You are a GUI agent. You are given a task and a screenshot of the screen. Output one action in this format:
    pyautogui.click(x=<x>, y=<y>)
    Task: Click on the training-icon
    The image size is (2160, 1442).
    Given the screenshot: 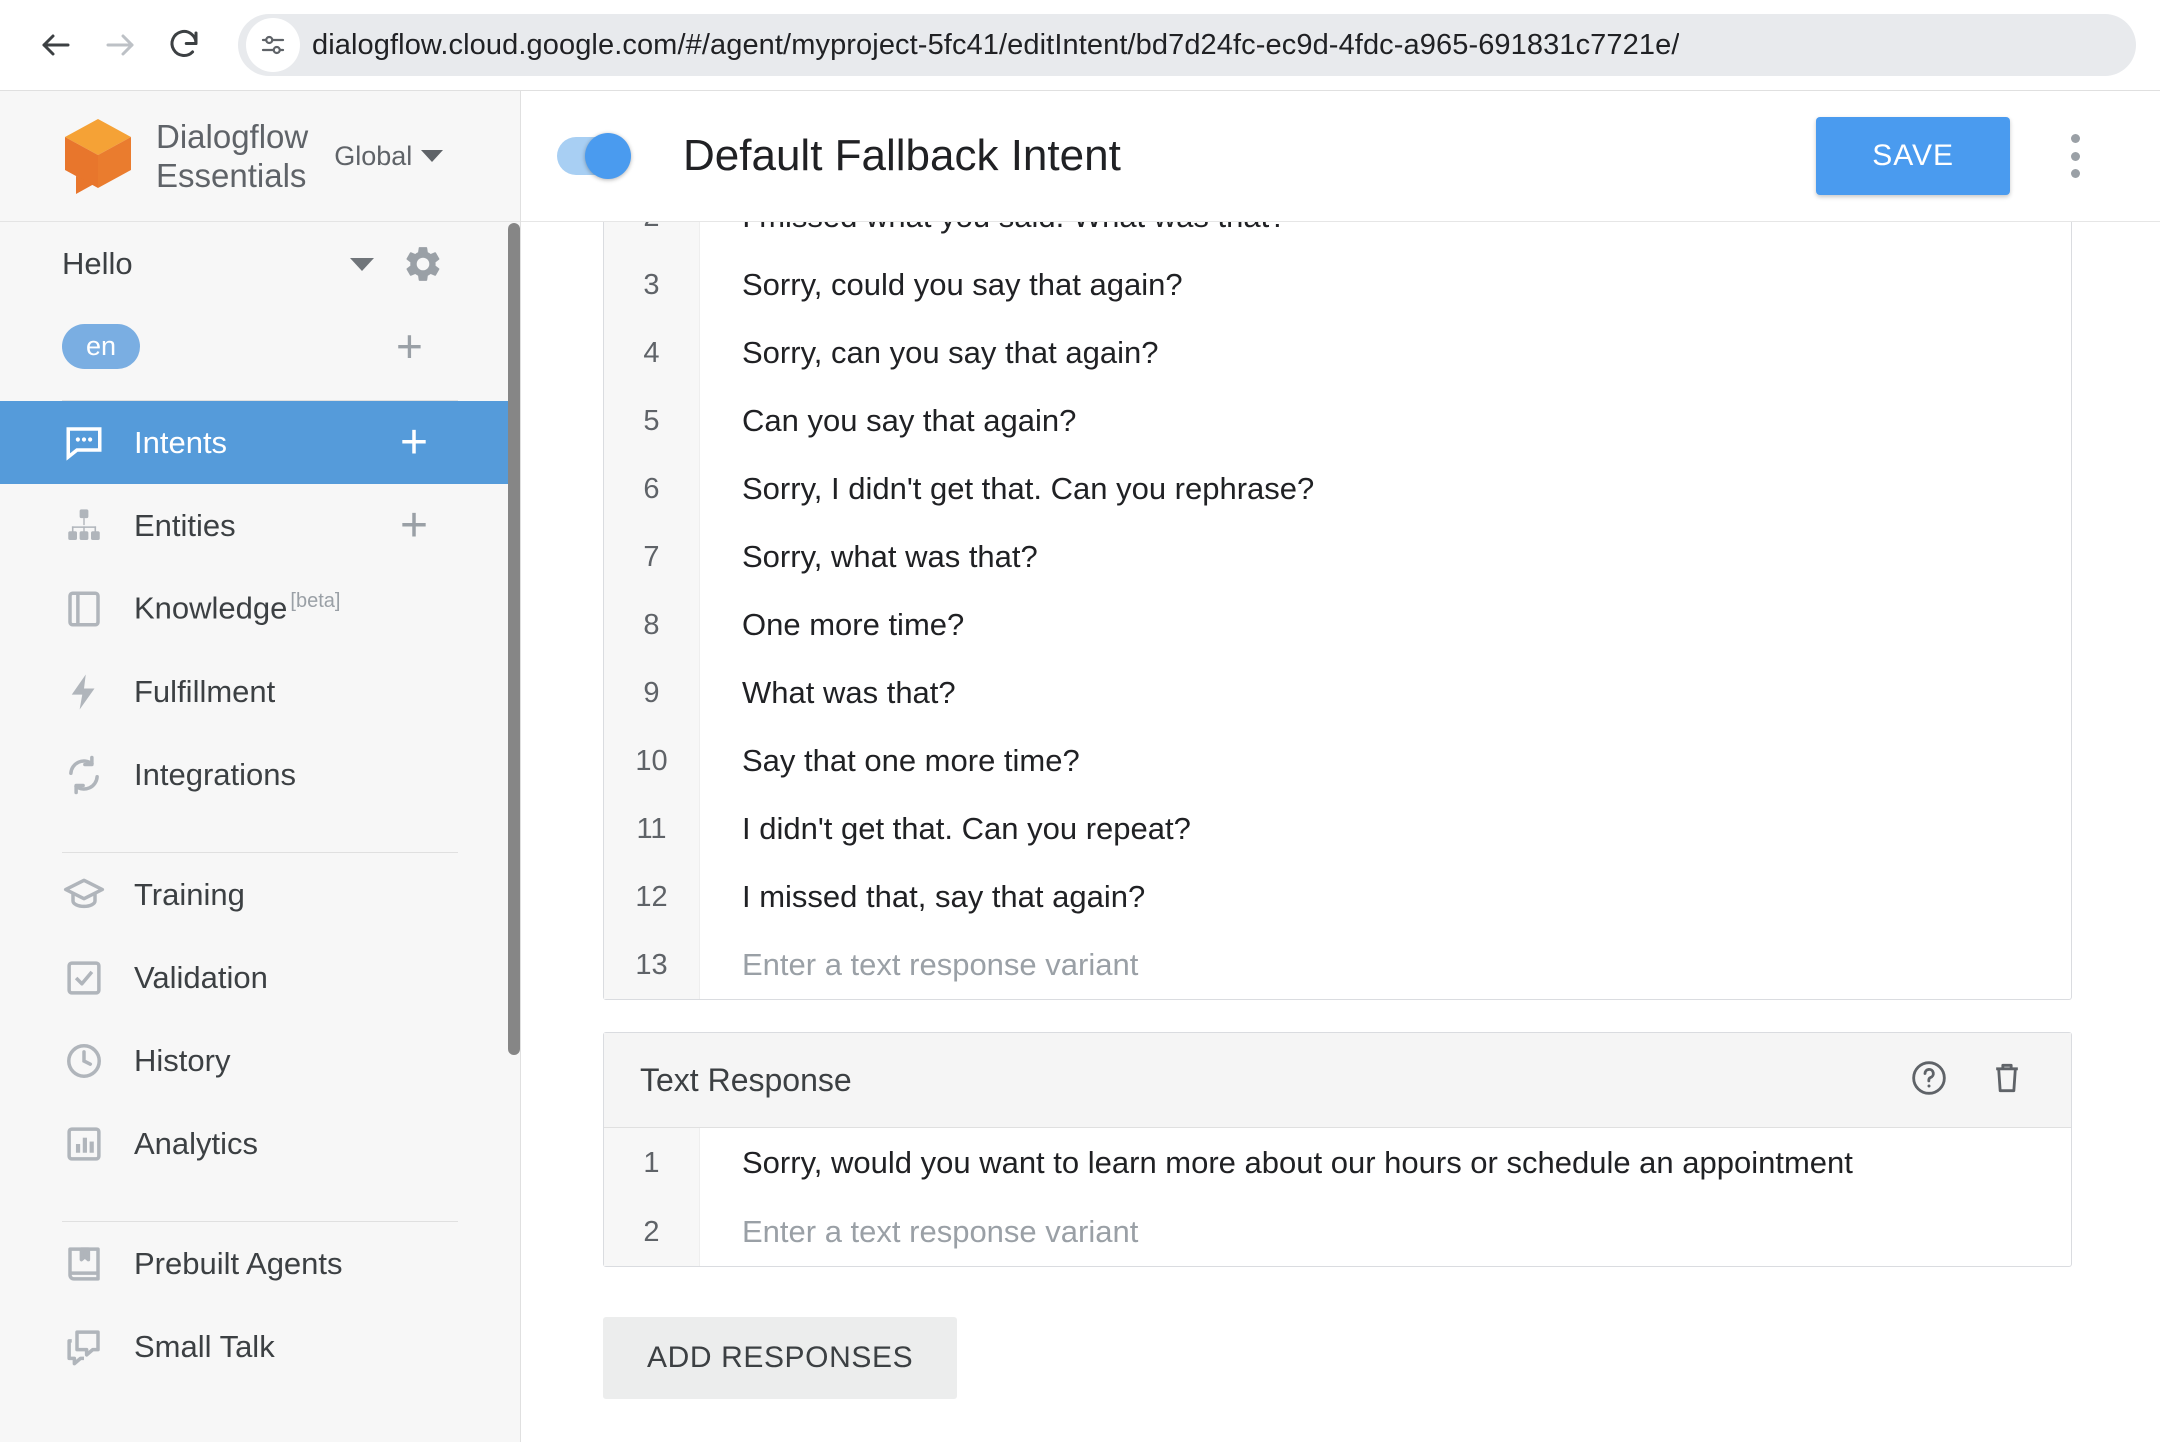 What is the action you would take?
    pyautogui.click(x=84, y=895)
    